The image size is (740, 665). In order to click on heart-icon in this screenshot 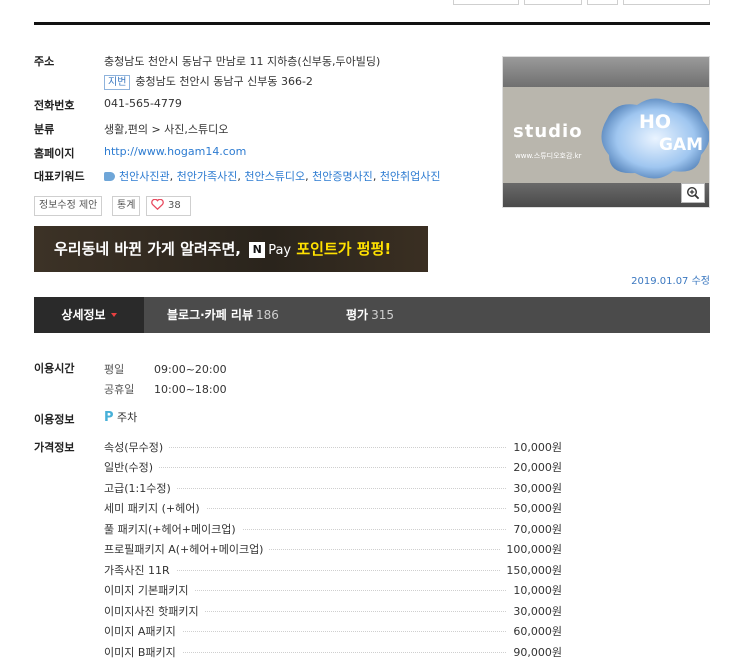, I will do `click(157, 204)`.